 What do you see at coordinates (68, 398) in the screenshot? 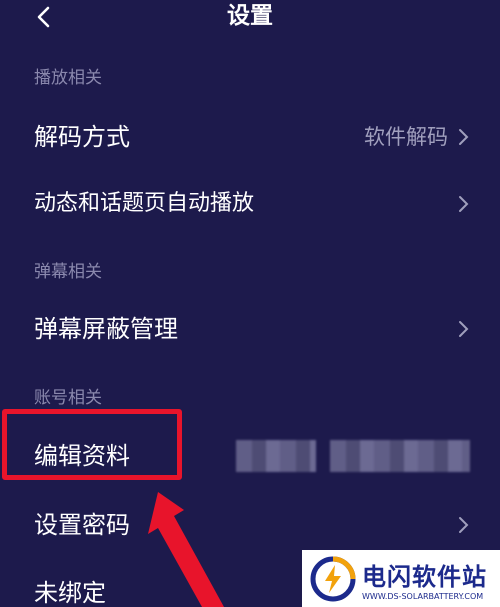
I see `section-header-account: 账号相关` at bounding box center [68, 398].